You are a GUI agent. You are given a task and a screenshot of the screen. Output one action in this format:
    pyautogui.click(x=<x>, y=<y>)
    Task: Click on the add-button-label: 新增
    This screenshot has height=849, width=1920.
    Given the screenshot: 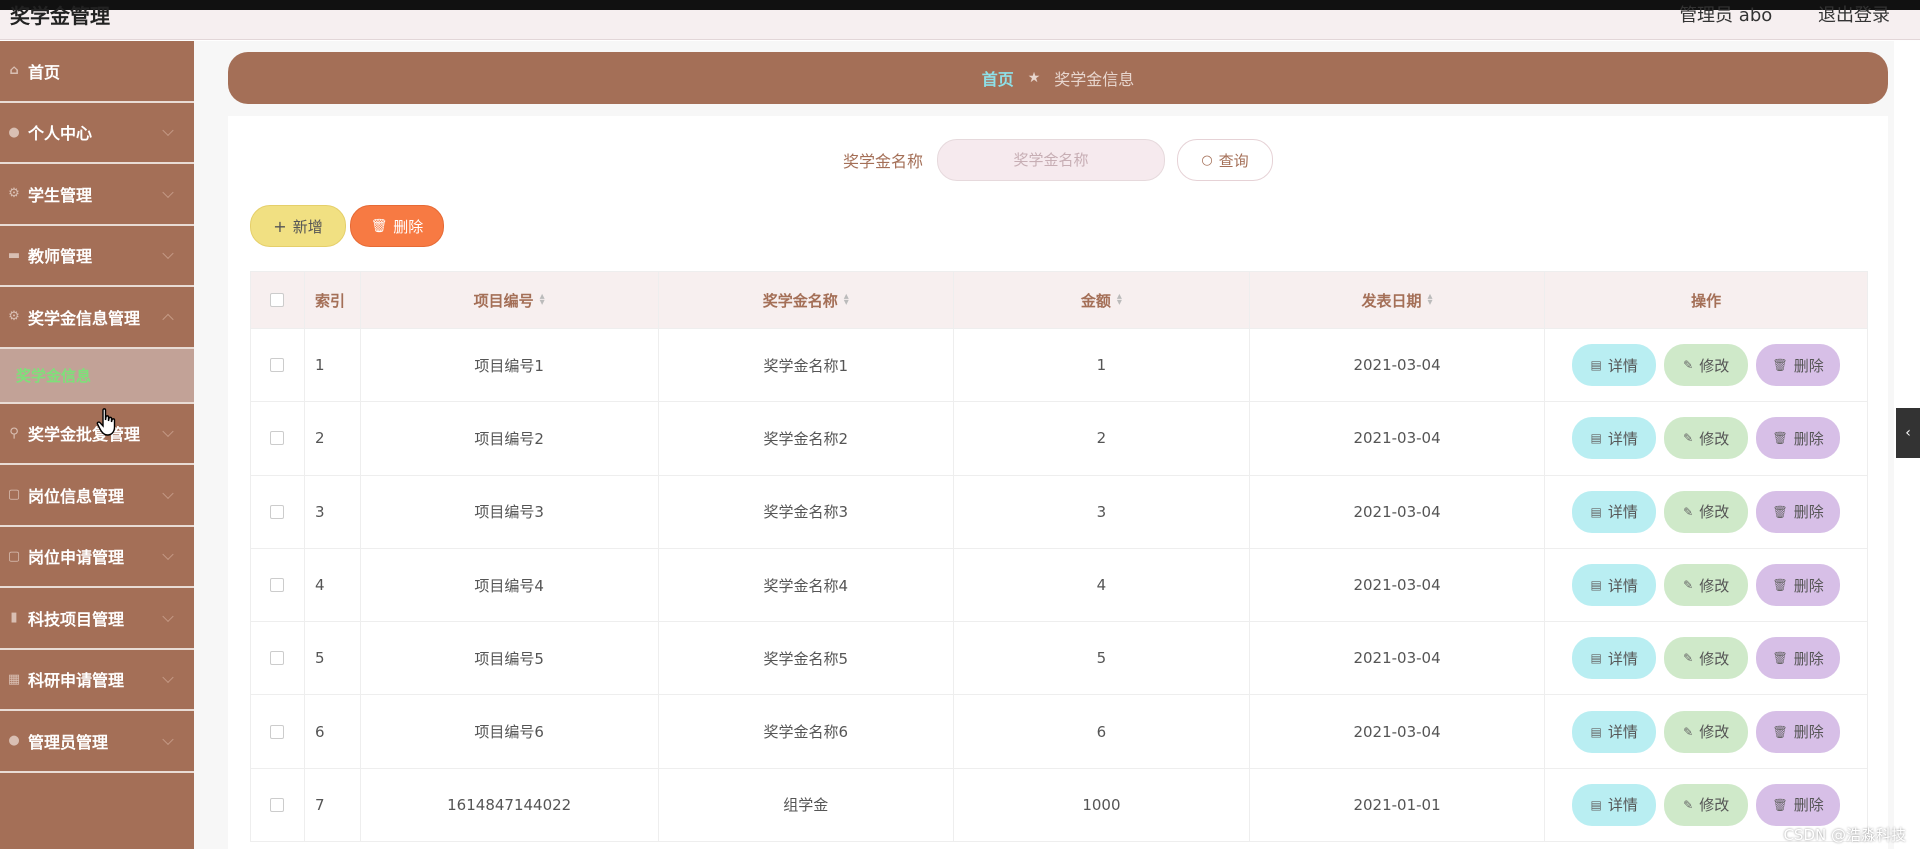 What is the action you would take?
    pyautogui.click(x=307, y=226)
    